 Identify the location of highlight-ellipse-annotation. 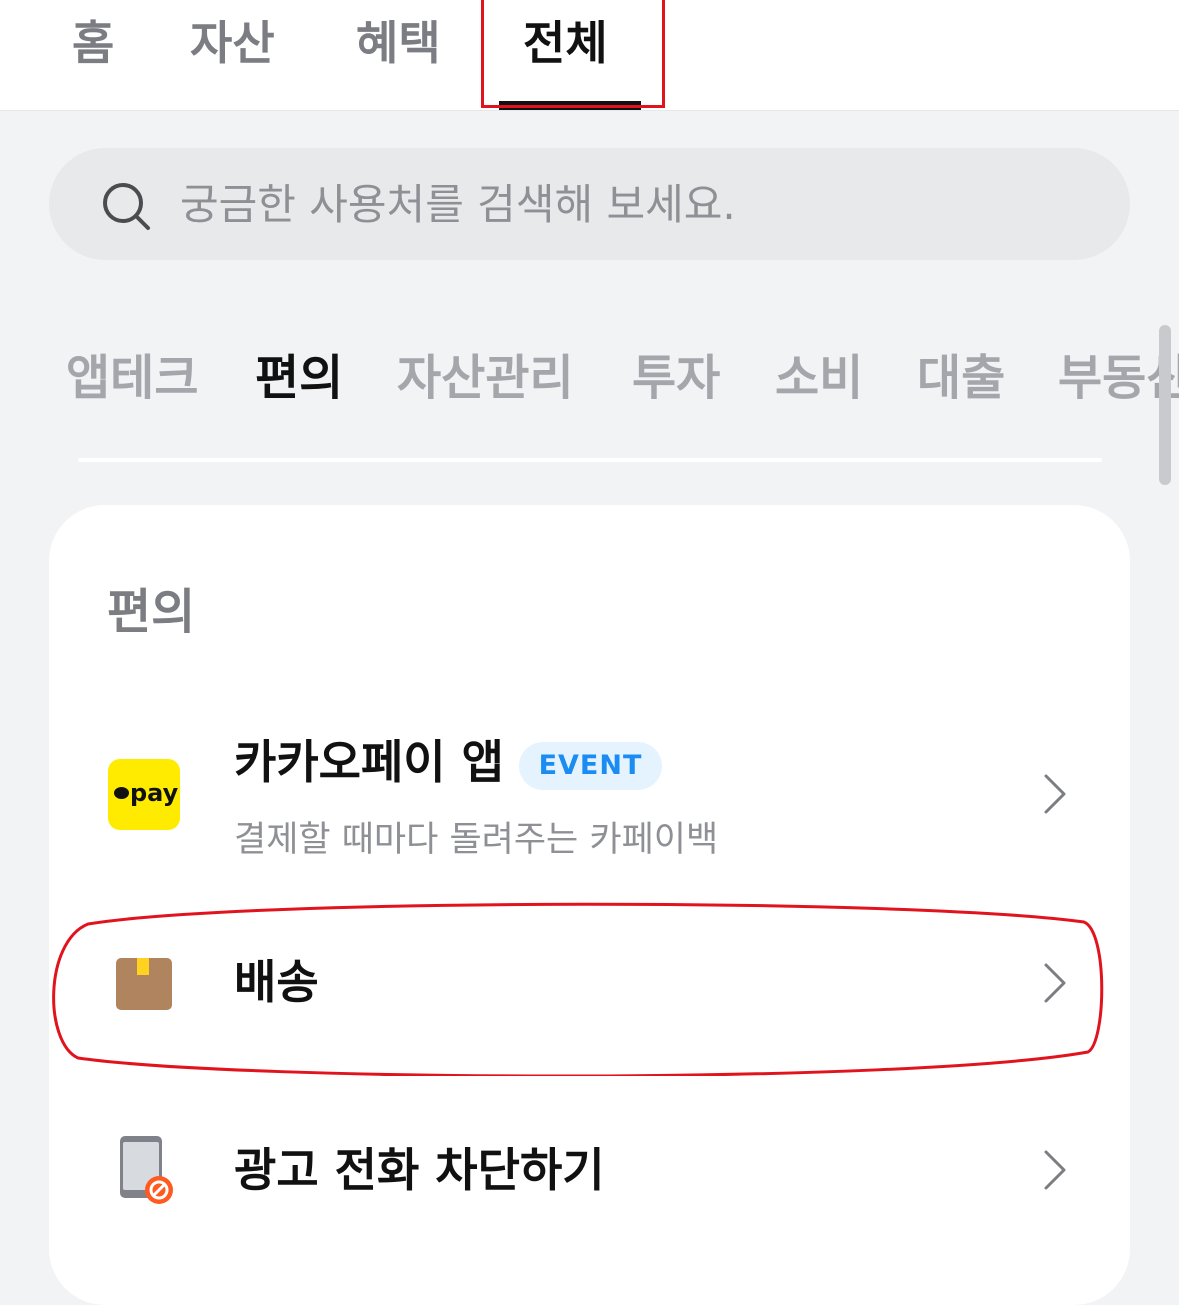
(578, 989).